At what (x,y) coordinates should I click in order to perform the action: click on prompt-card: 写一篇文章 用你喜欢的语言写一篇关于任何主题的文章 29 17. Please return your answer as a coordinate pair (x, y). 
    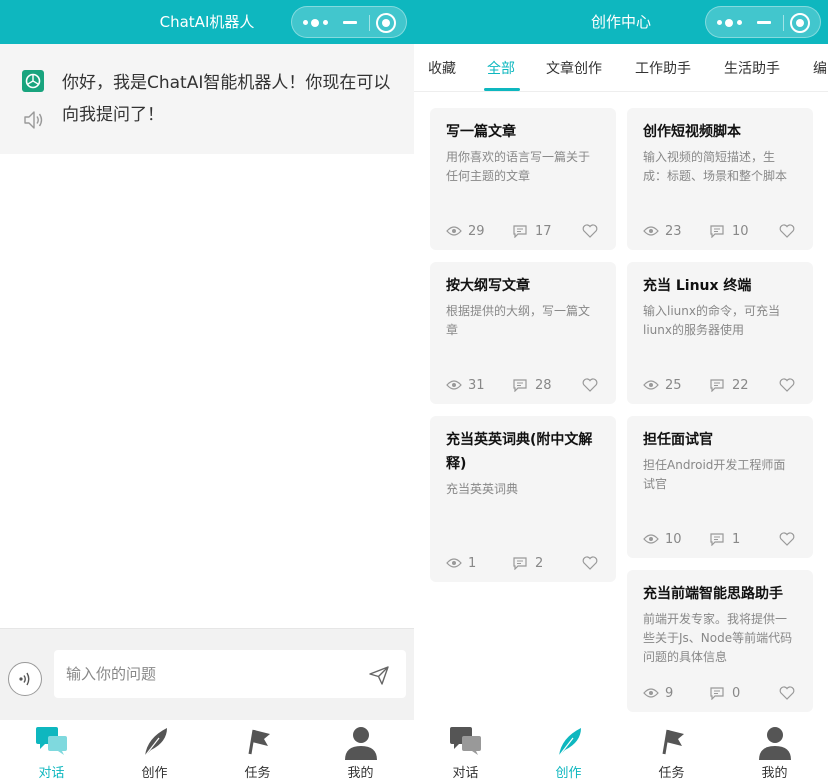
    Looking at the image, I should click on (523, 179).